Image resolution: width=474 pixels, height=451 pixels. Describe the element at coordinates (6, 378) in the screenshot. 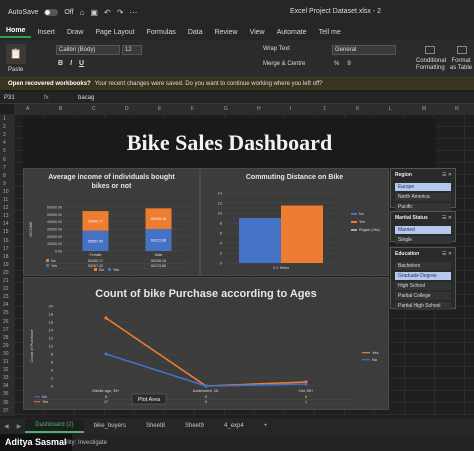

I see `row-header: 33` at that location.